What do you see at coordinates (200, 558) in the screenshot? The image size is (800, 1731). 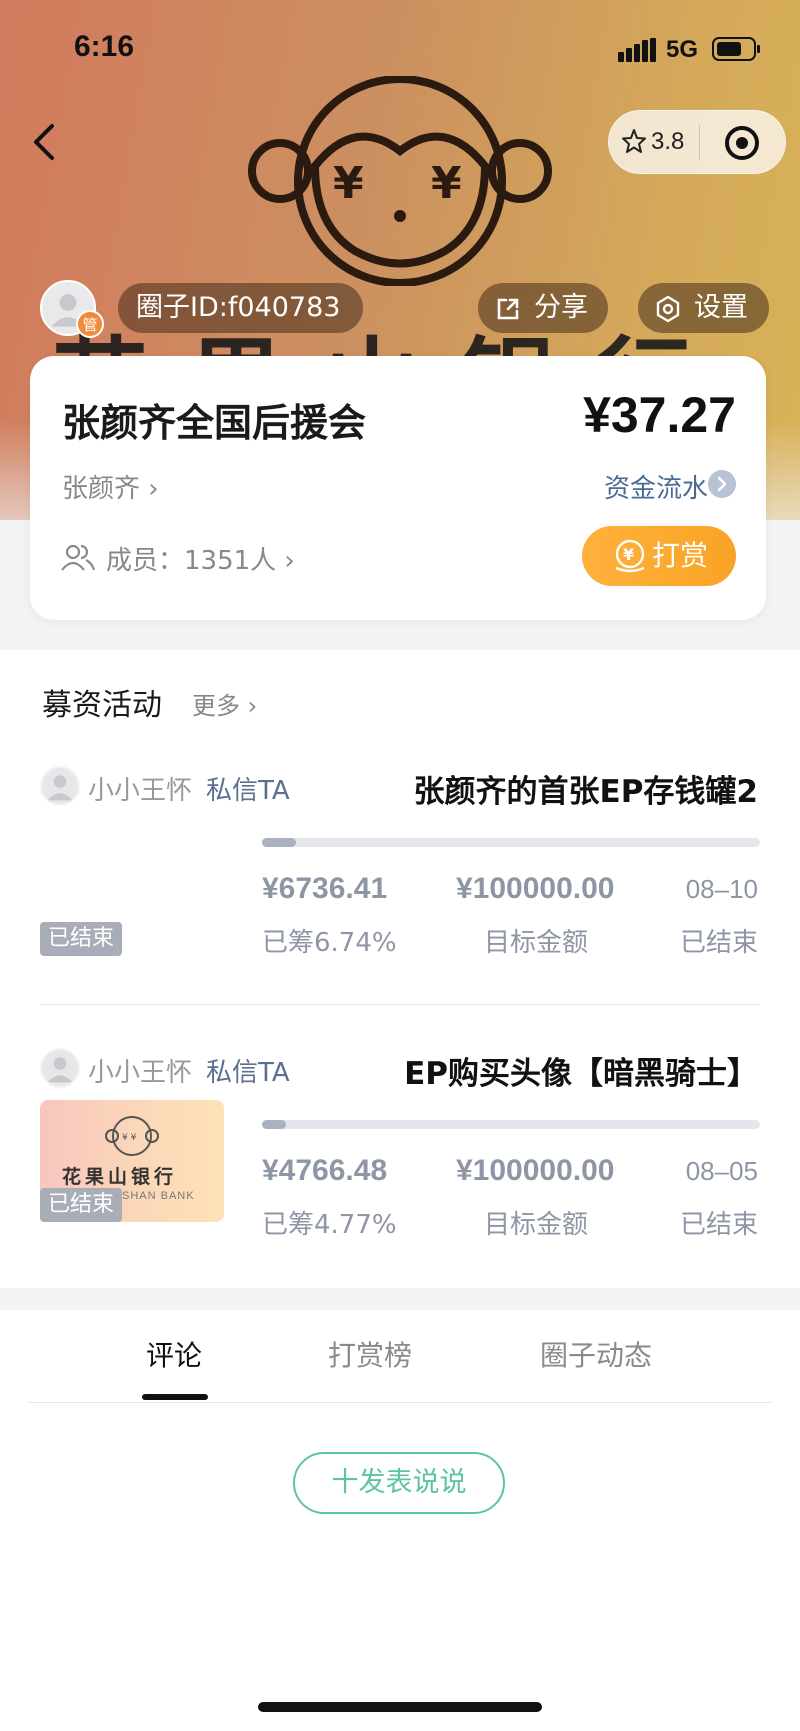 I see `members-count-link: 成员：1351人 ›` at bounding box center [200, 558].